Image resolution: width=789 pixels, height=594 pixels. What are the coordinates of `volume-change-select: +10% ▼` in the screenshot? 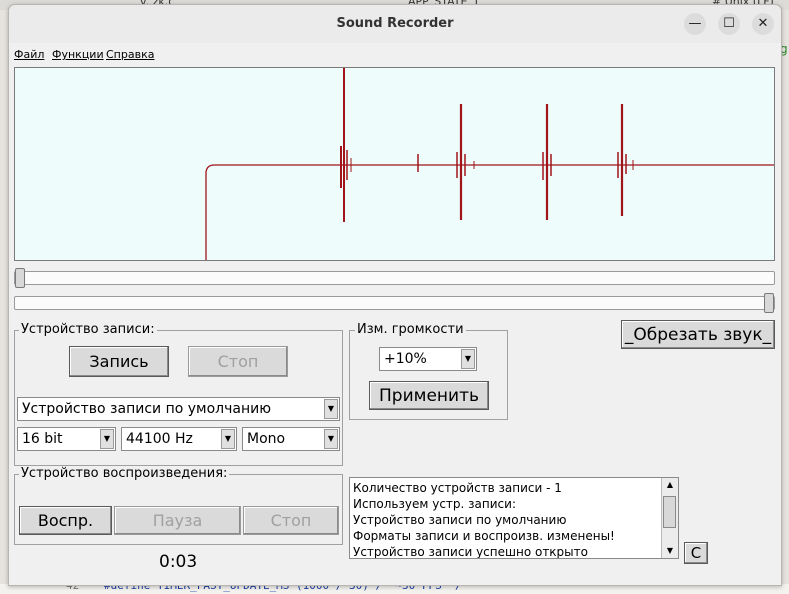 It's located at (428, 359).